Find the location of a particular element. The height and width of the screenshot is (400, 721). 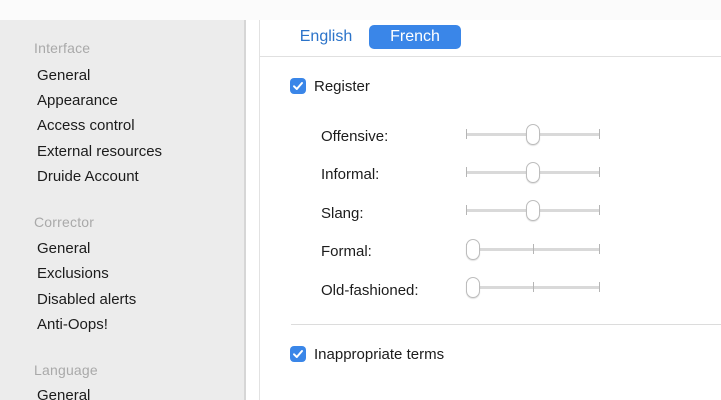

slider-label-formal: Formal: is located at coordinates (346, 251).